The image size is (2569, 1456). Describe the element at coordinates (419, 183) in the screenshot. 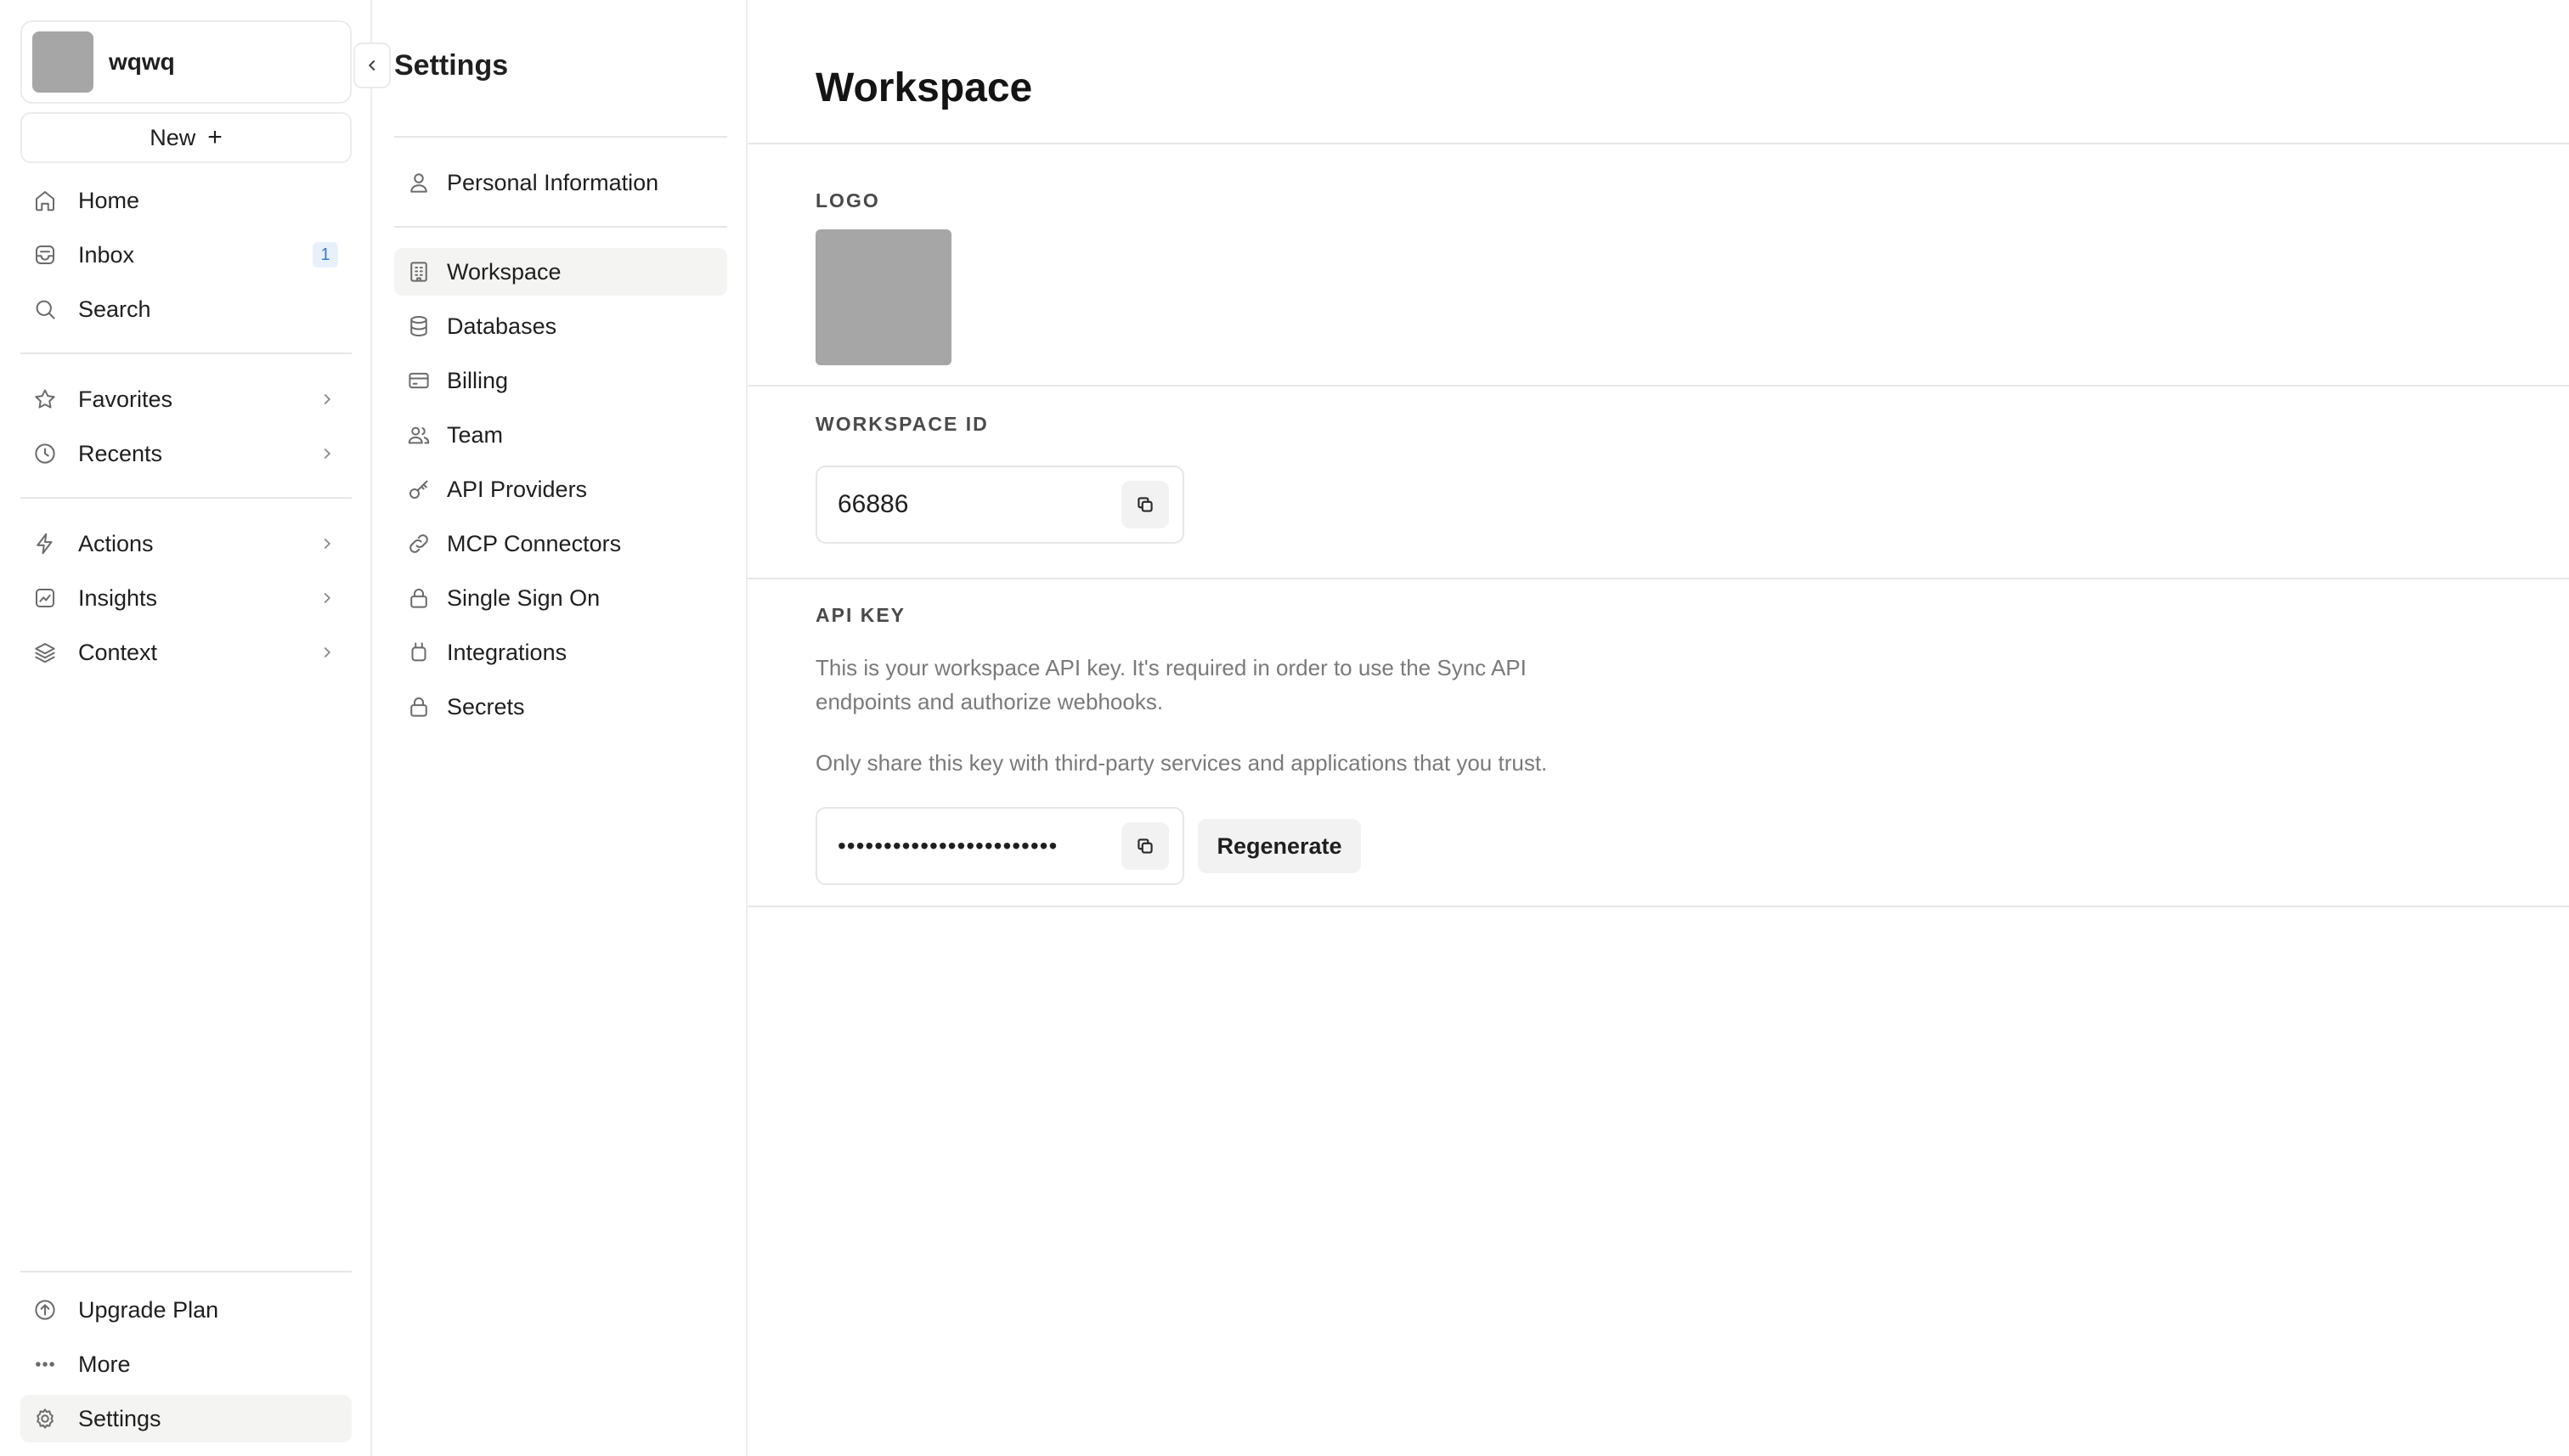

I see `user-icon` at that location.